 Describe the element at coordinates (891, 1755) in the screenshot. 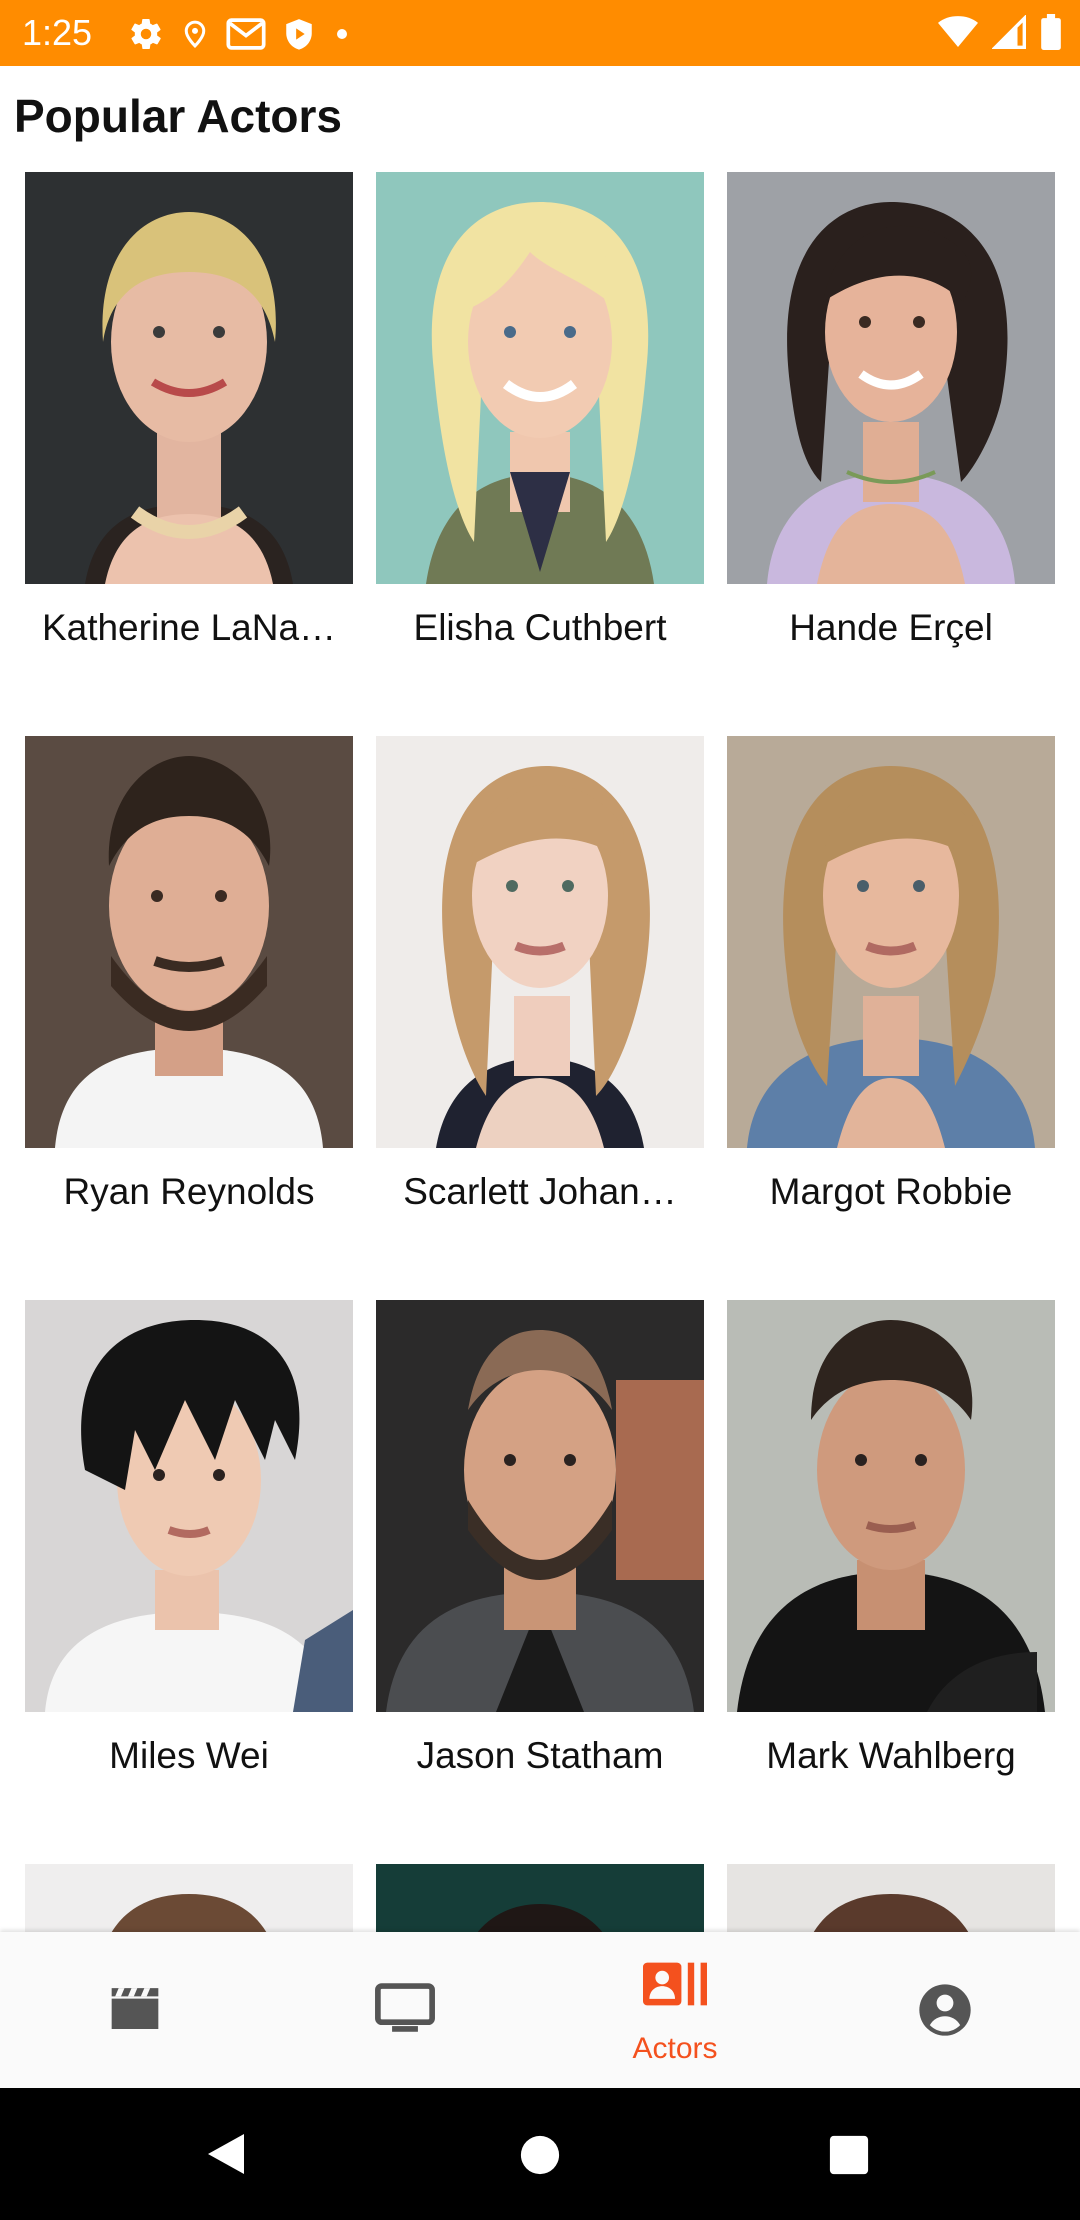

I see `actor-name: Mark Wahlberg` at that location.